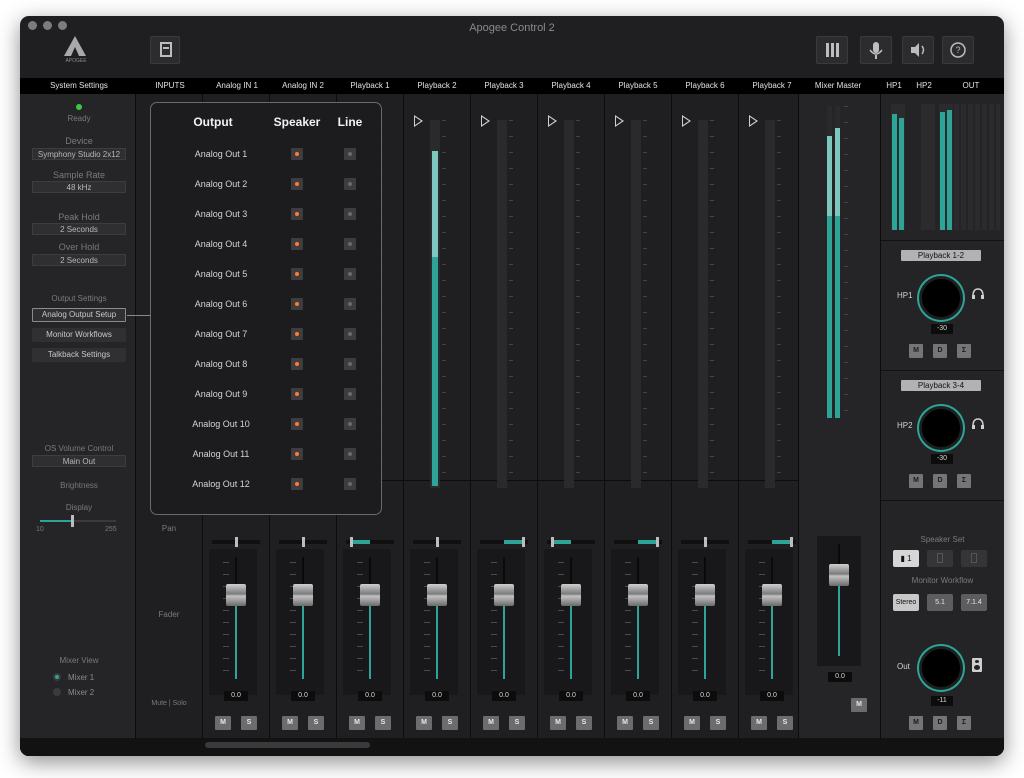 The width and height of the screenshot is (1024, 778). I want to click on speaker-set-2-button, so click(940, 558).